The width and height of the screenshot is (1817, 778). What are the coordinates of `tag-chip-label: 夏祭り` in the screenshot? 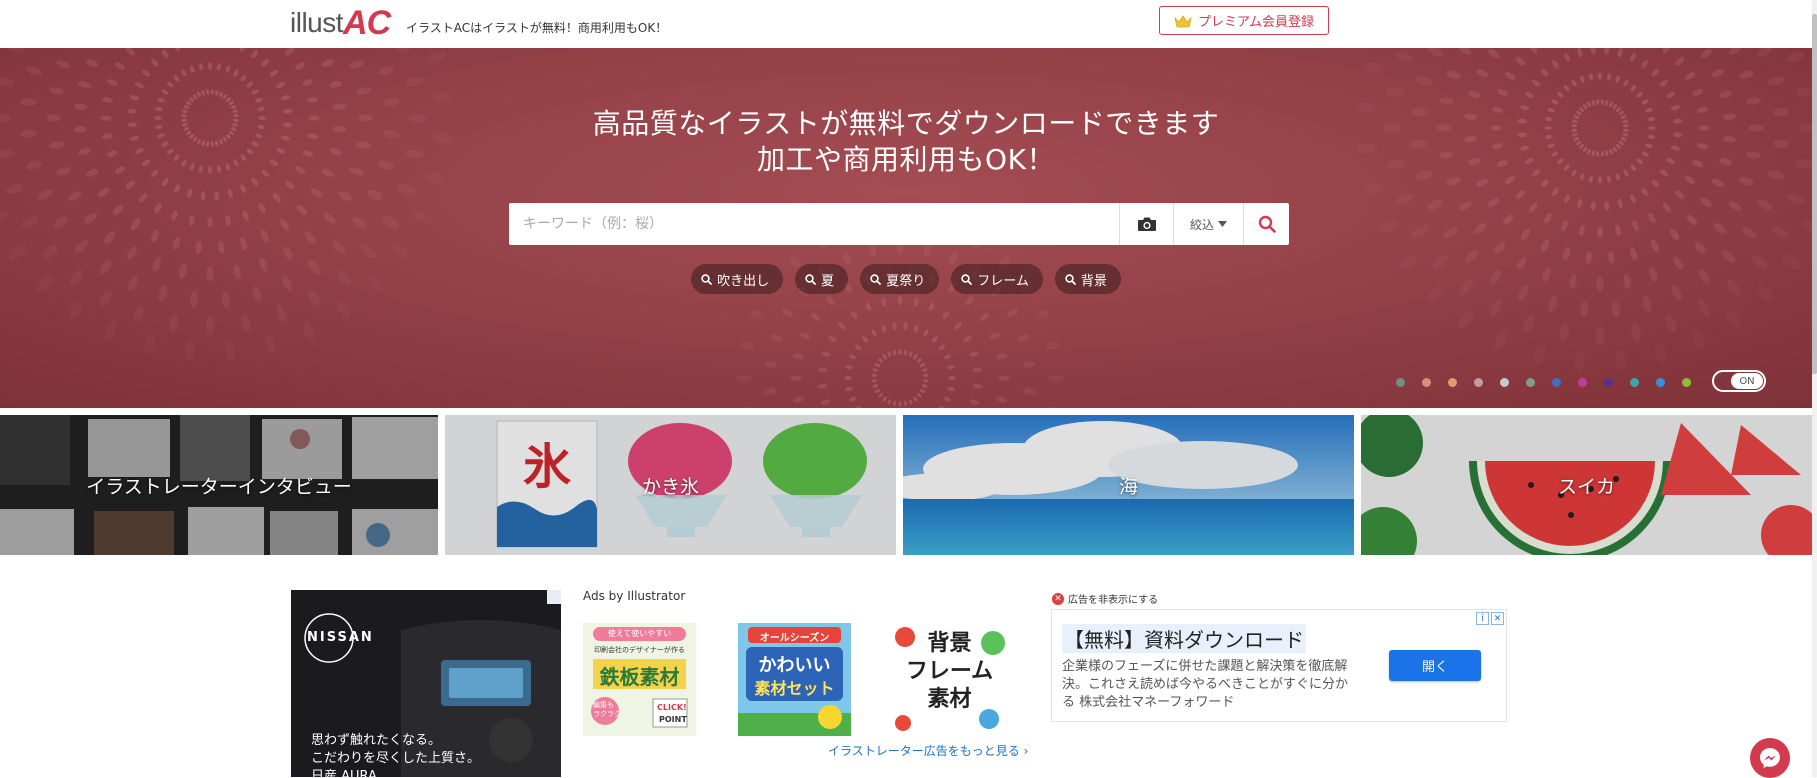 It's located at (905, 279).